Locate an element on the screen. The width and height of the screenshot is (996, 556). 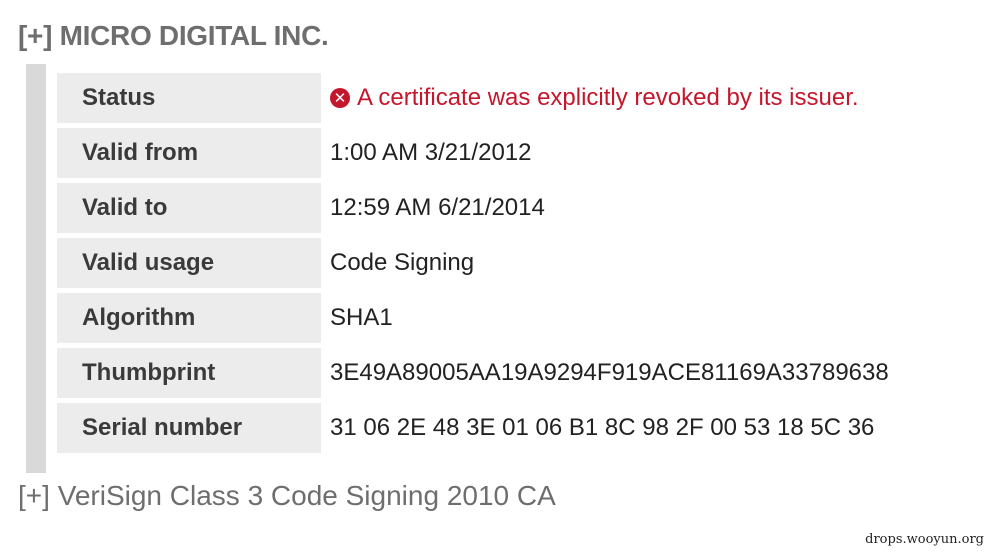
signer-toggle-indicator: [+] is located at coordinates (35, 35).